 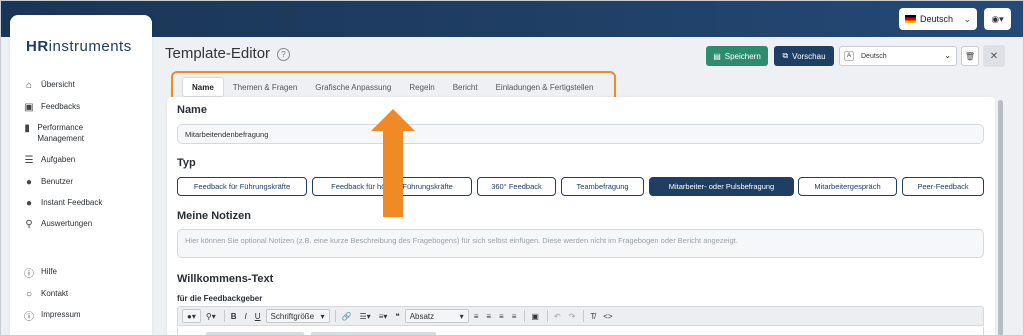 I want to click on tab-regeln: Regeln, so click(x=421, y=87).